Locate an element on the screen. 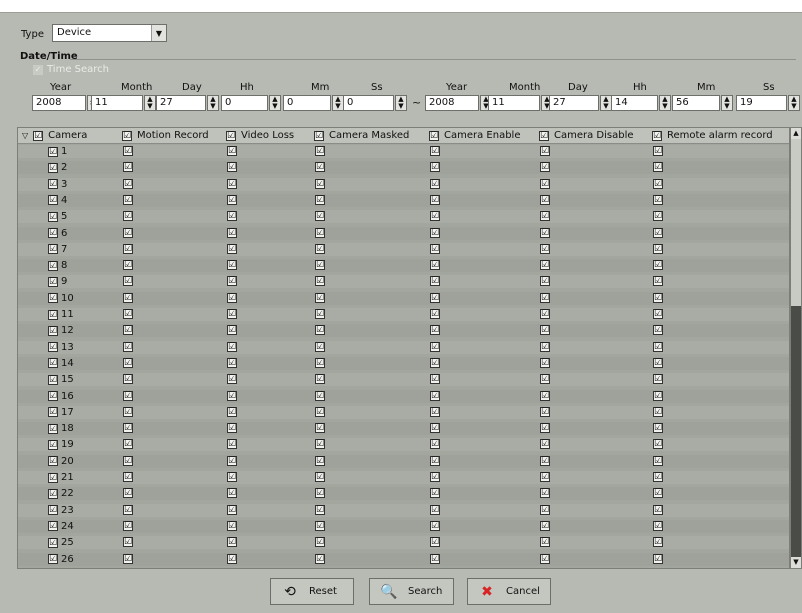 The height and width of the screenshot is (613, 802). from-ss-field: 0 is located at coordinates (368, 103).